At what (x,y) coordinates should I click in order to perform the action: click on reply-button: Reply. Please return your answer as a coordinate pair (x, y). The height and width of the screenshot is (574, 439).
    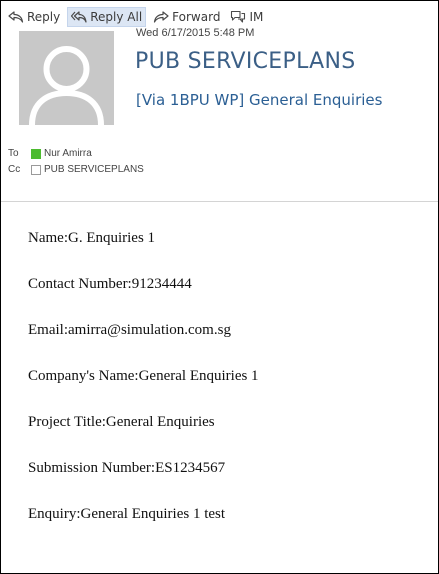
    Looking at the image, I should click on (34, 17).